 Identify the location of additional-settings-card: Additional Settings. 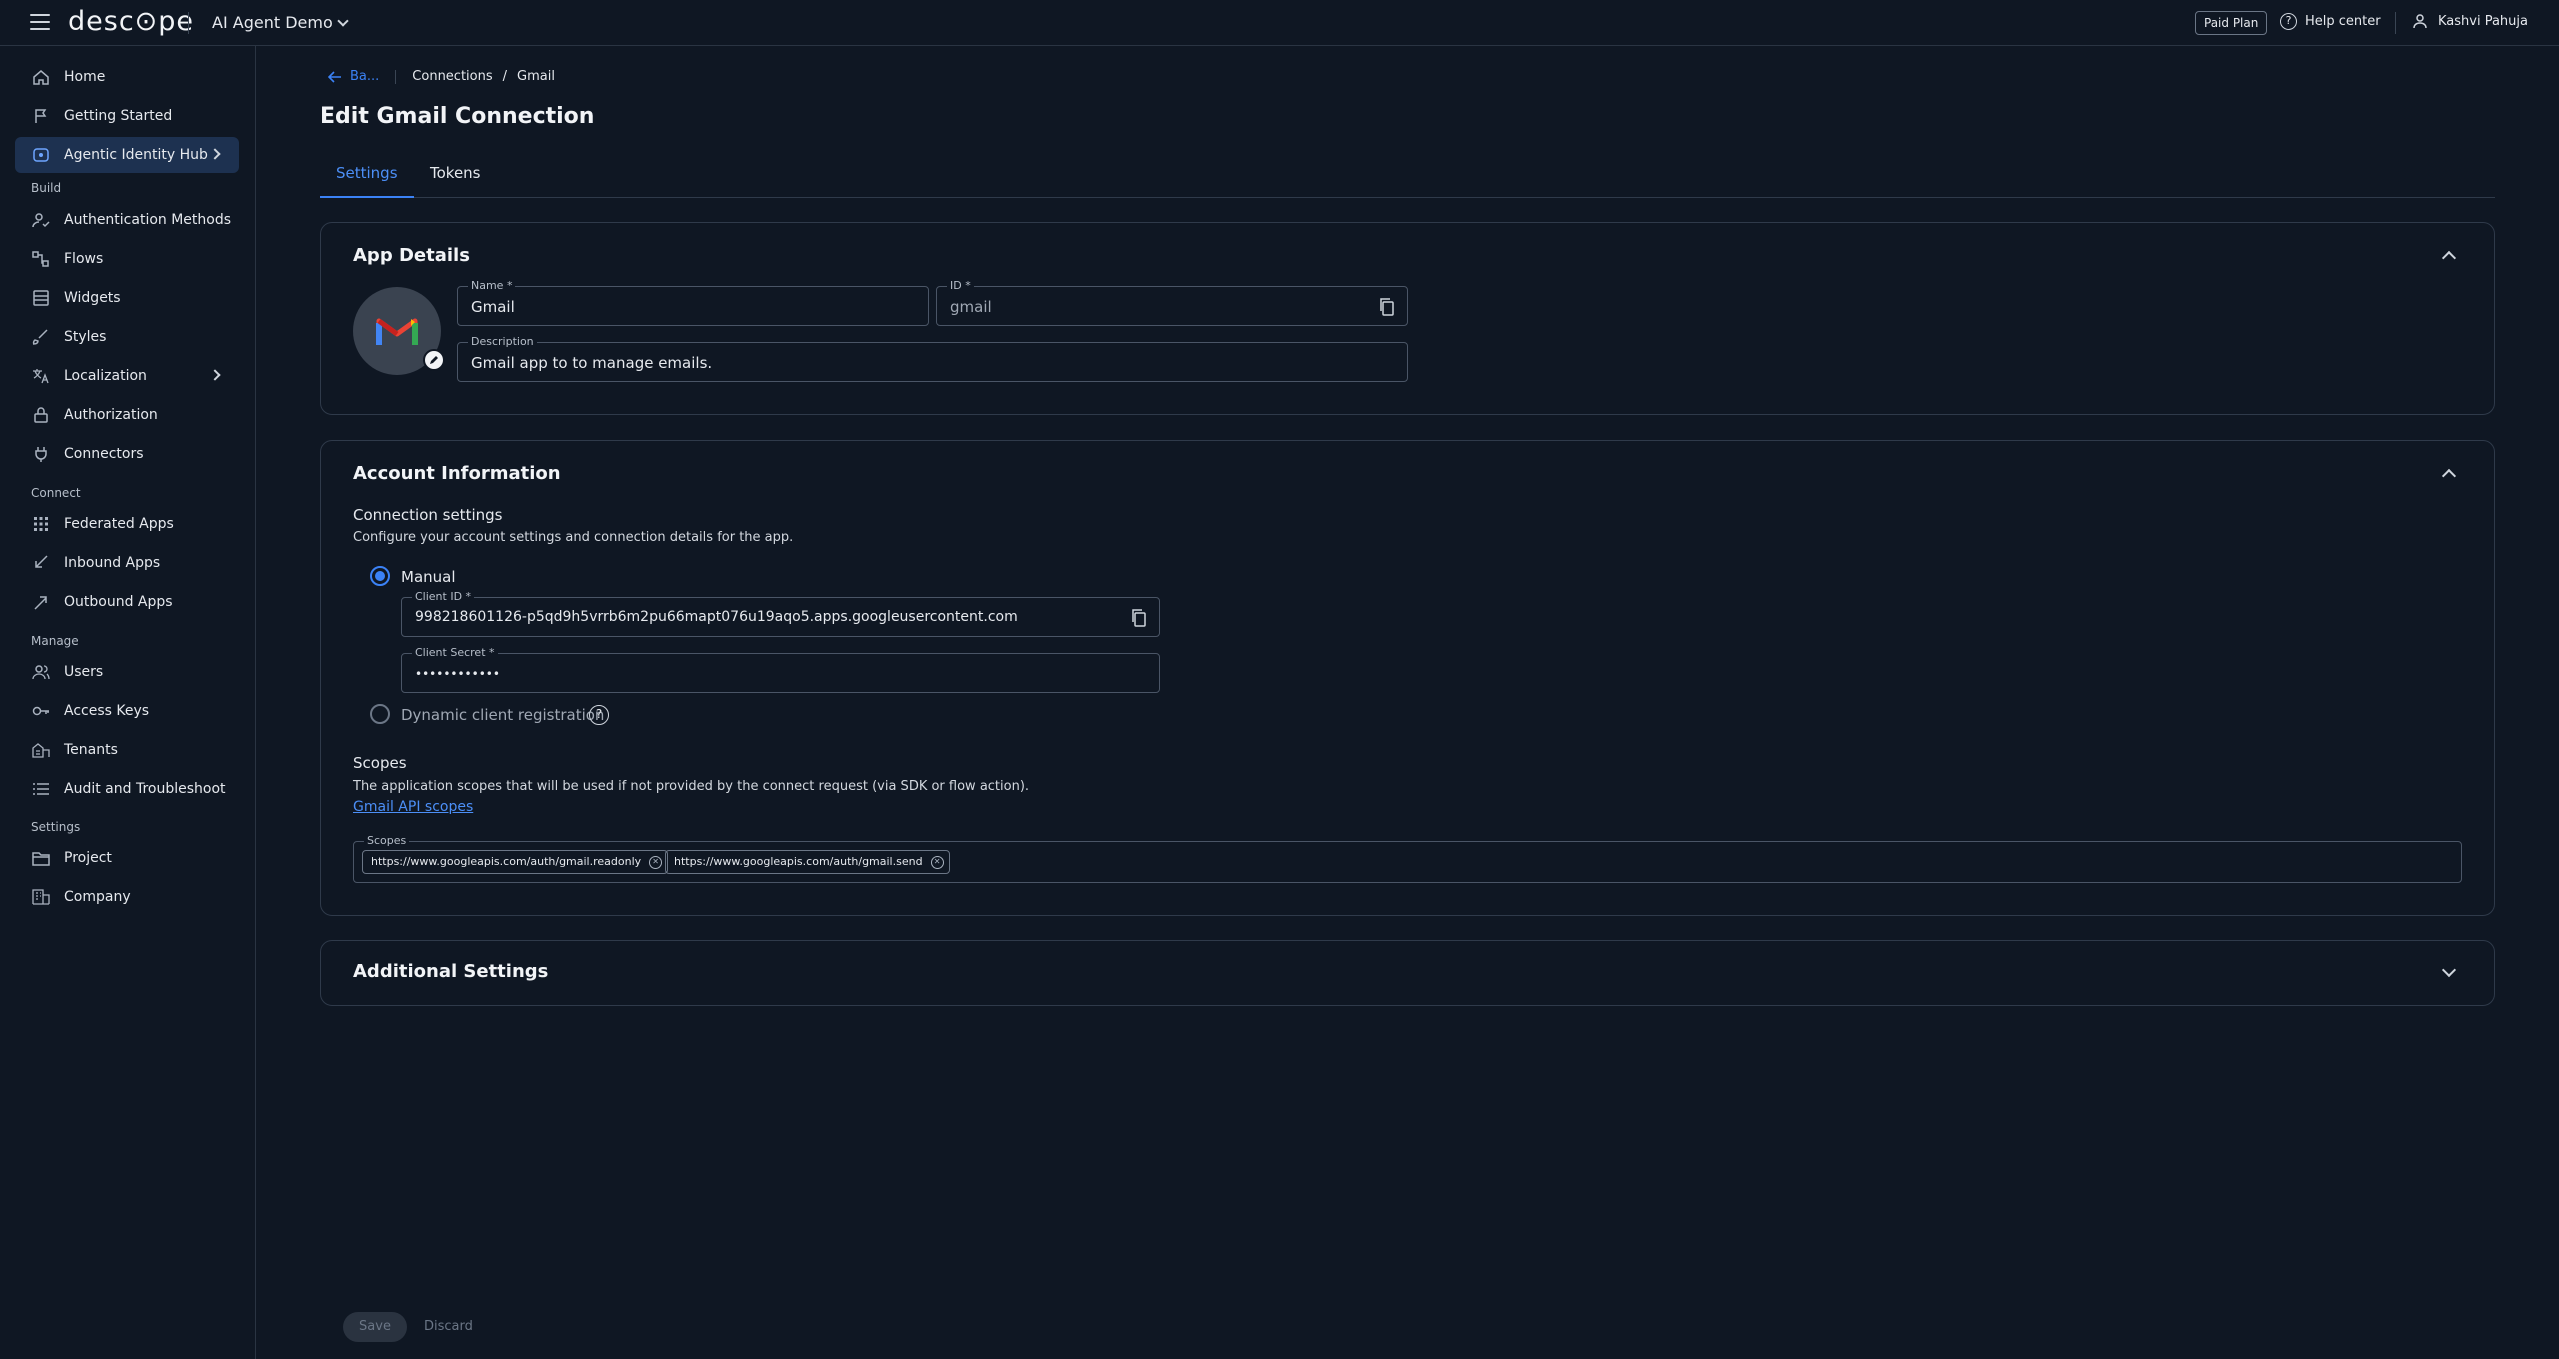
(1407, 973).